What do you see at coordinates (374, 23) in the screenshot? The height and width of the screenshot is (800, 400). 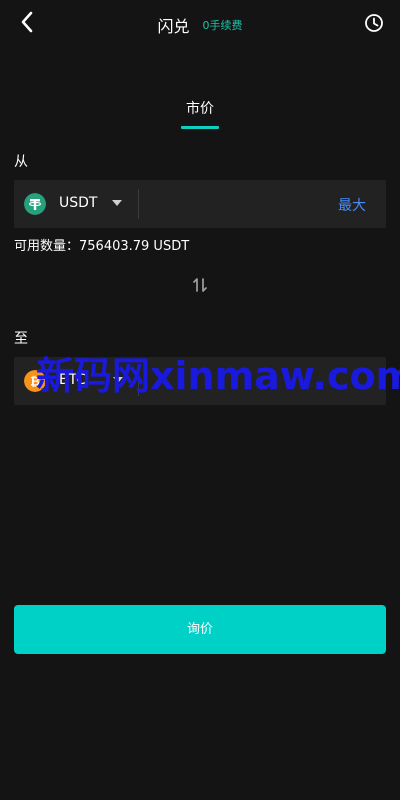 I see `history-clock-icon` at bounding box center [374, 23].